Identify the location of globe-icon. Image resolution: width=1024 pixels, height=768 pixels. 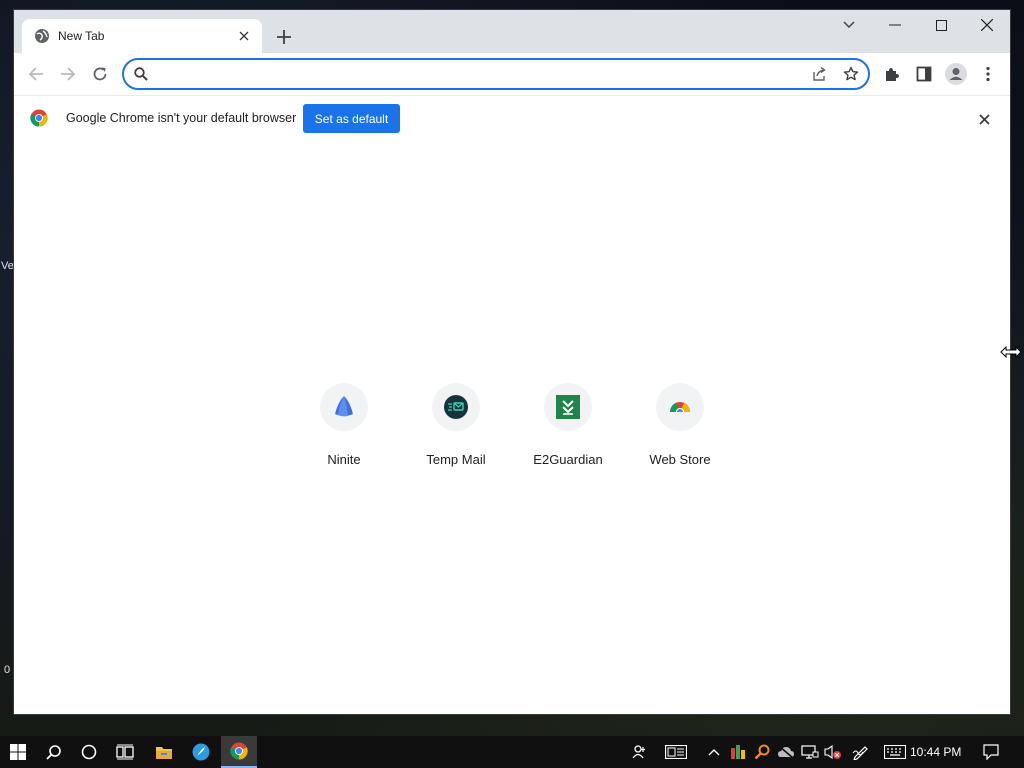
(42, 36).